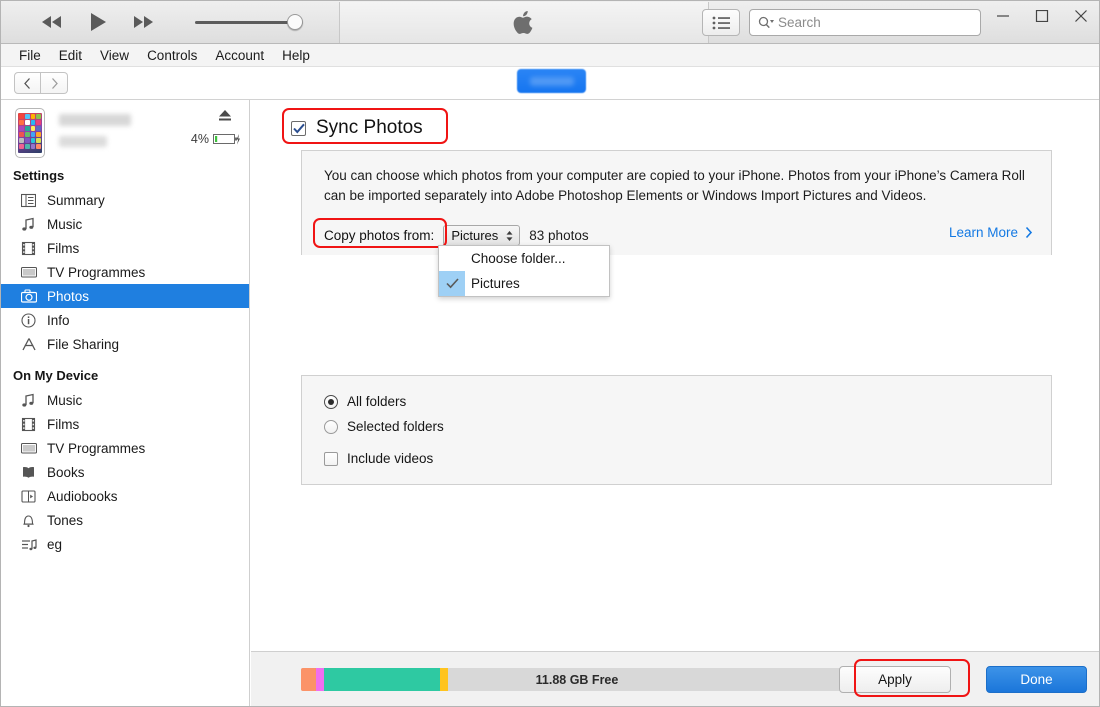  What do you see at coordinates (125, 320) in the screenshot?
I see `sidebar-item-info: Info` at bounding box center [125, 320].